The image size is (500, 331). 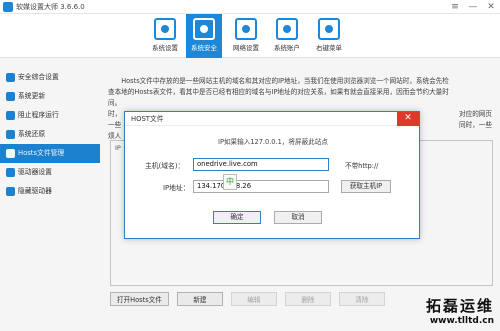 I want to click on toolbar-system-security: 系统安全, so click(x=204, y=36).